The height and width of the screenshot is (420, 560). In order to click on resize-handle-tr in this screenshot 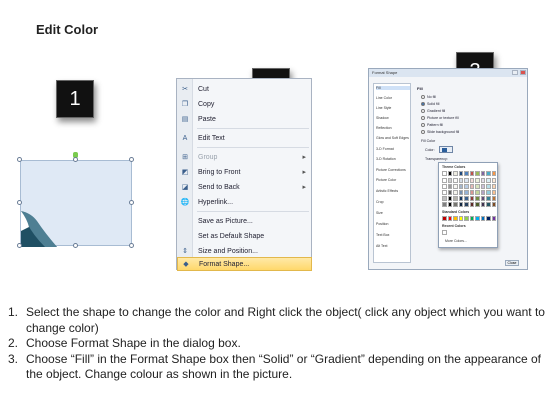, I will do `click(131, 159)`.